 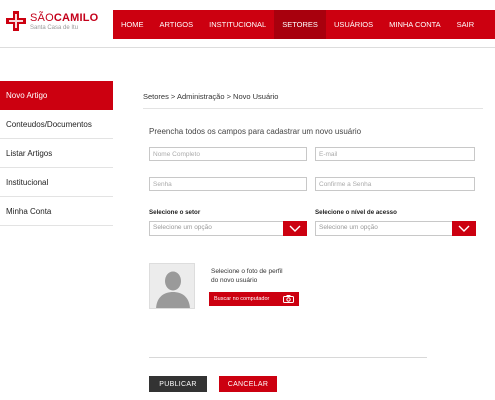 I want to click on nav-minha-conta: MINHA CONTA, so click(x=415, y=24).